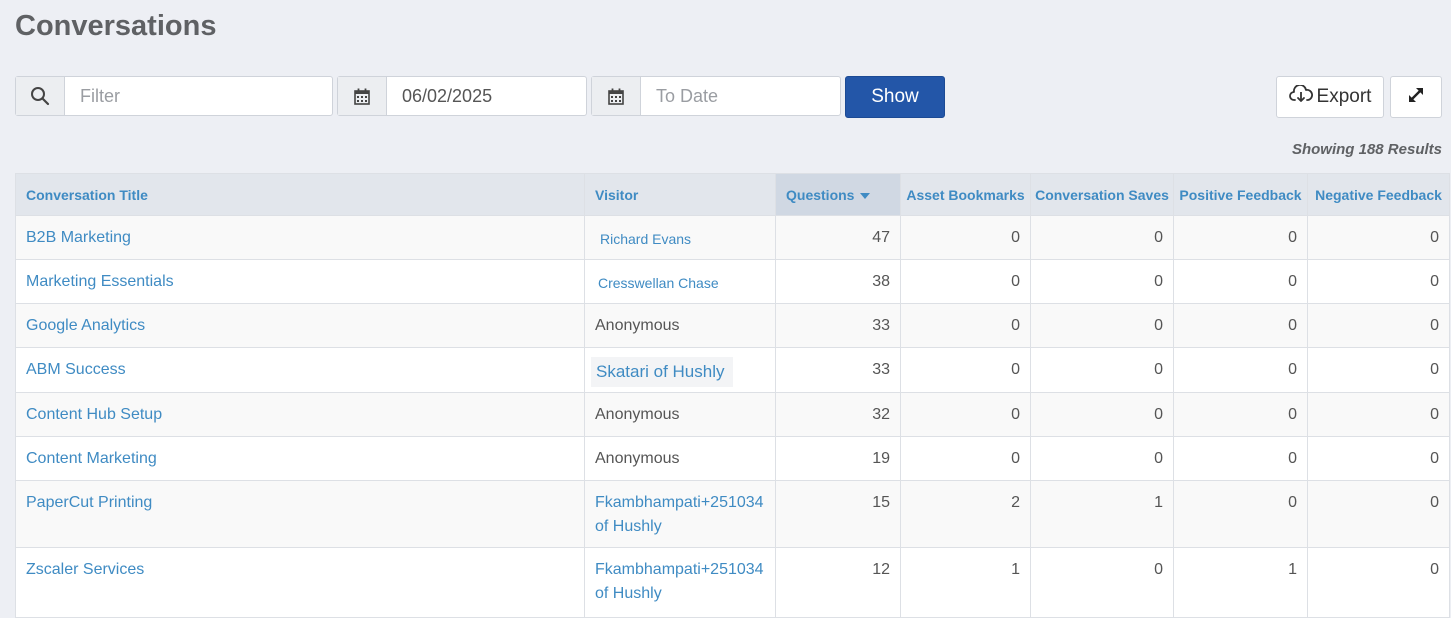  I want to click on asset-bookmarks-count: 1, so click(965, 582).